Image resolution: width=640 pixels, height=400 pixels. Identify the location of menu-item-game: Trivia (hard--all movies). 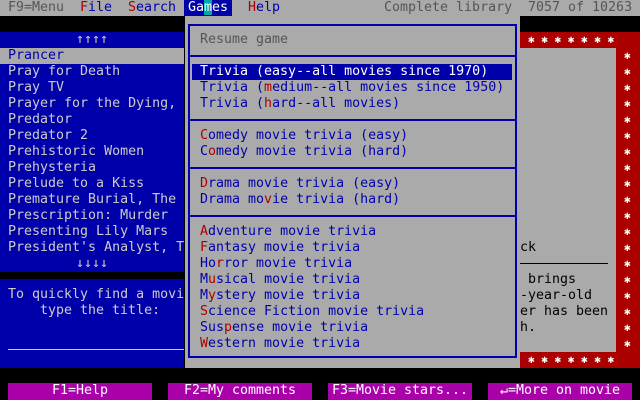
(352, 104).